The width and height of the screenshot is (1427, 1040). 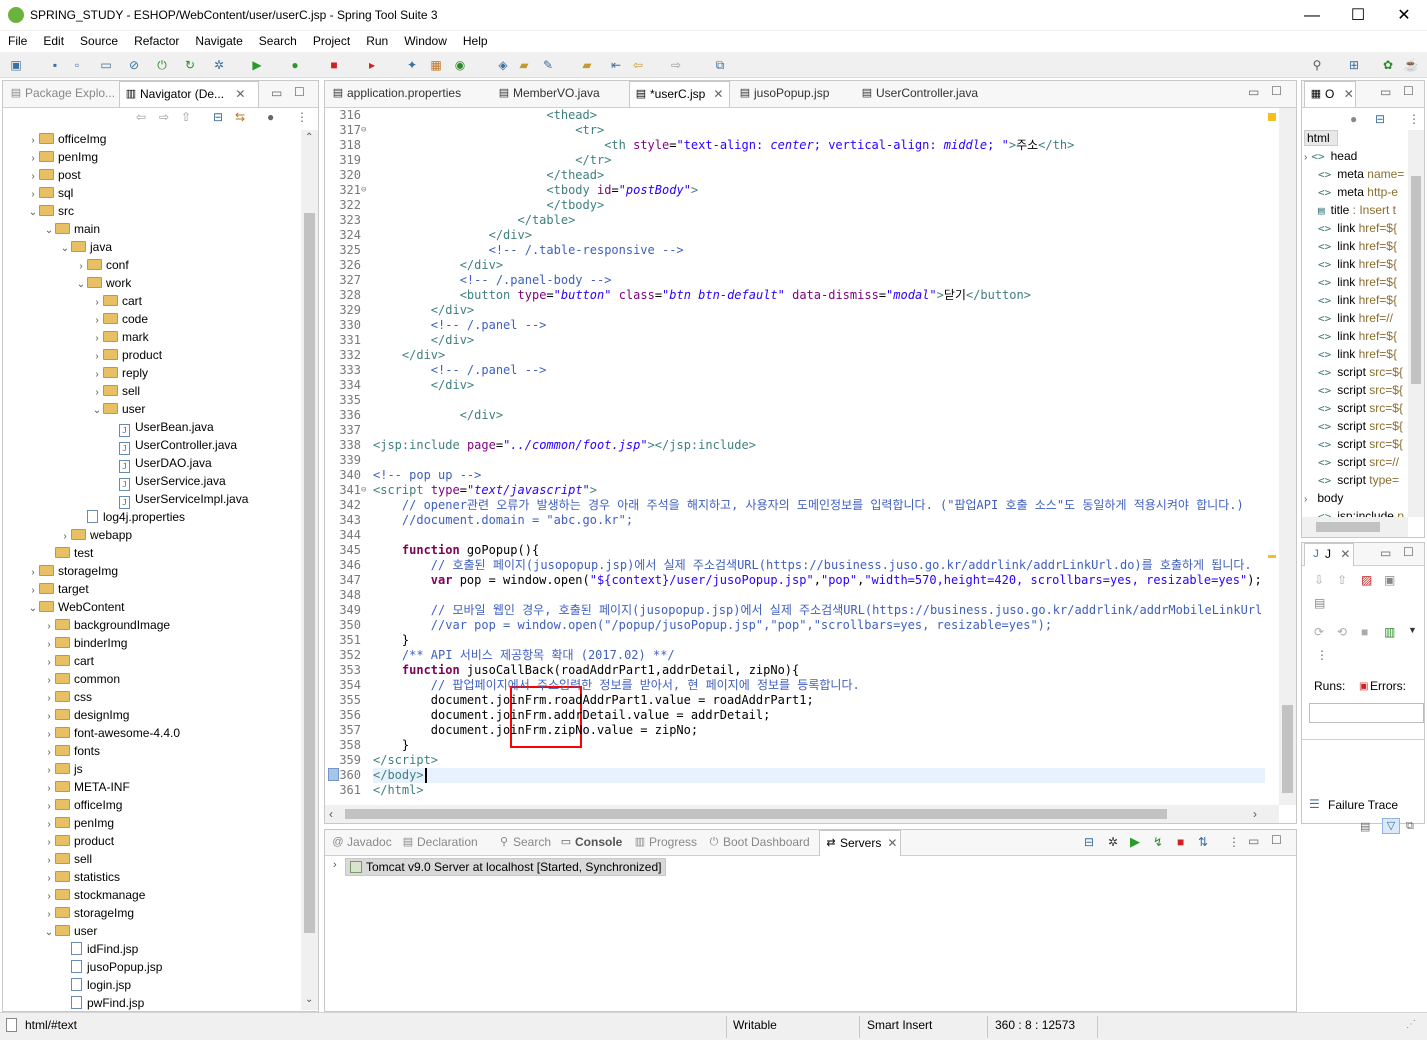 What do you see at coordinates (795, 280) in the screenshot?
I see `code-line: 327 <!-- /.panel-body -->` at bounding box center [795, 280].